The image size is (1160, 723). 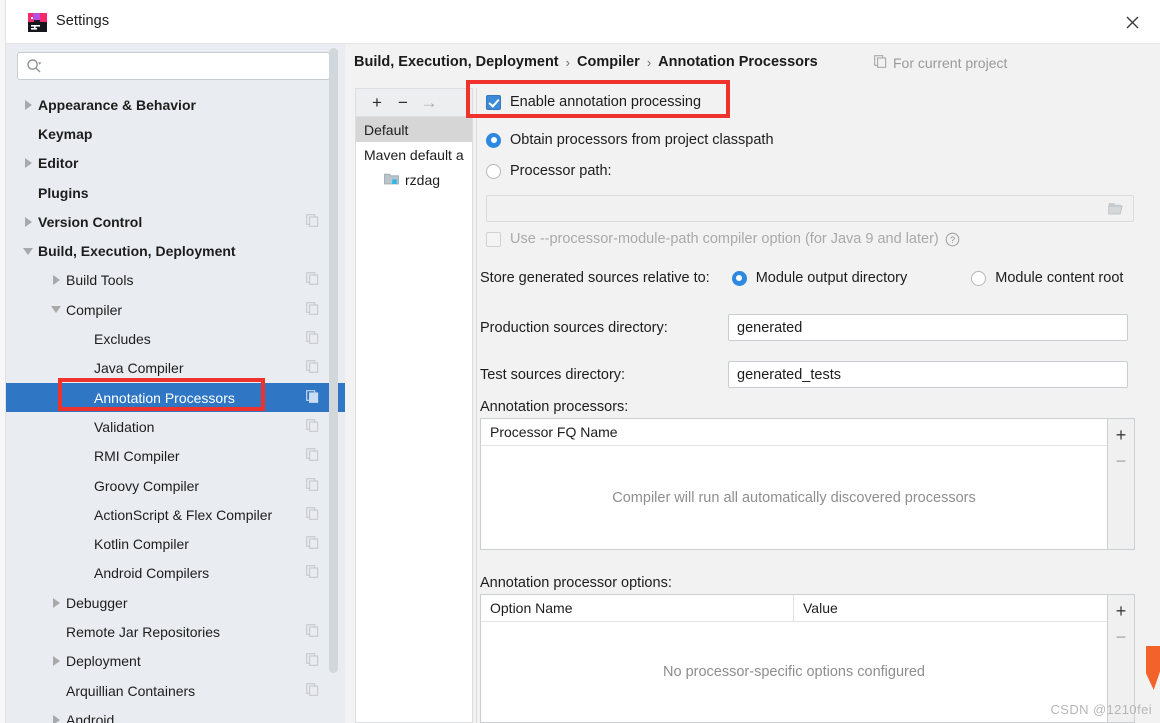 What do you see at coordinates (175, 543) in the screenshot?
I see `sidebar-item-kotlin-compiler: Kotlin Compiler` at bounding box center [175, 543].